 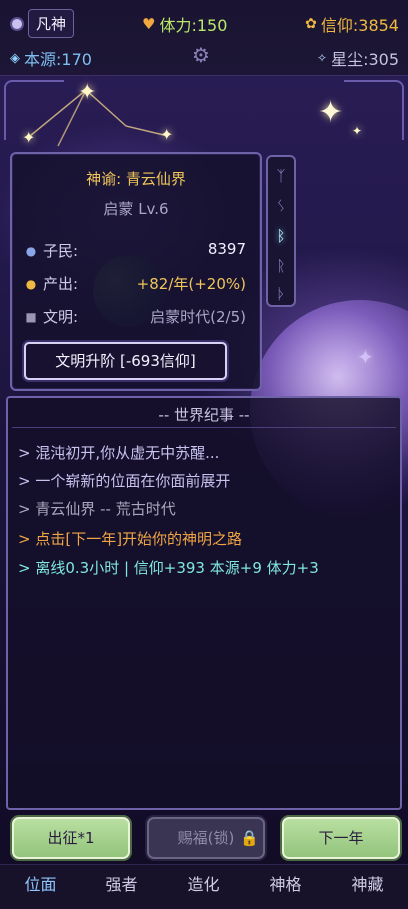 I want to click on faith-stat: ✿ 信仰:3854, so click(x=352, y=24).